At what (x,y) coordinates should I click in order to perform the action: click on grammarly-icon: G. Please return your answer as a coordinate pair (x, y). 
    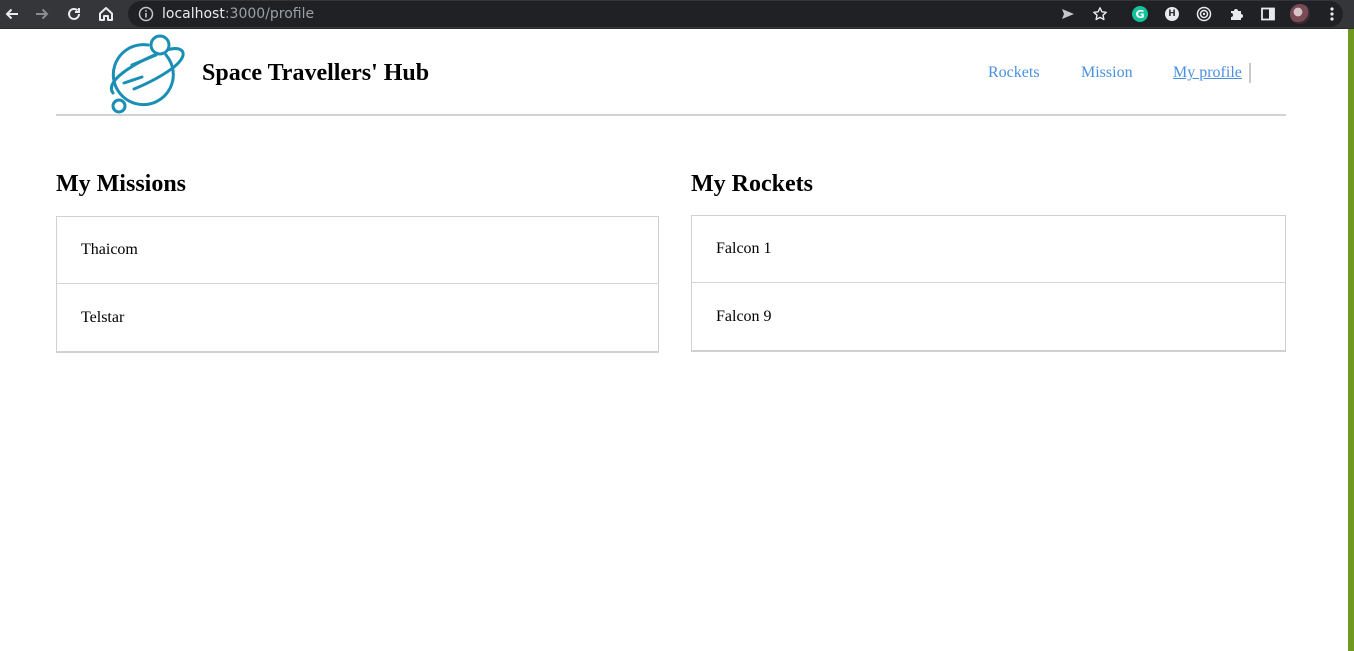
    Looking at the image, I should click on (1140, 14).